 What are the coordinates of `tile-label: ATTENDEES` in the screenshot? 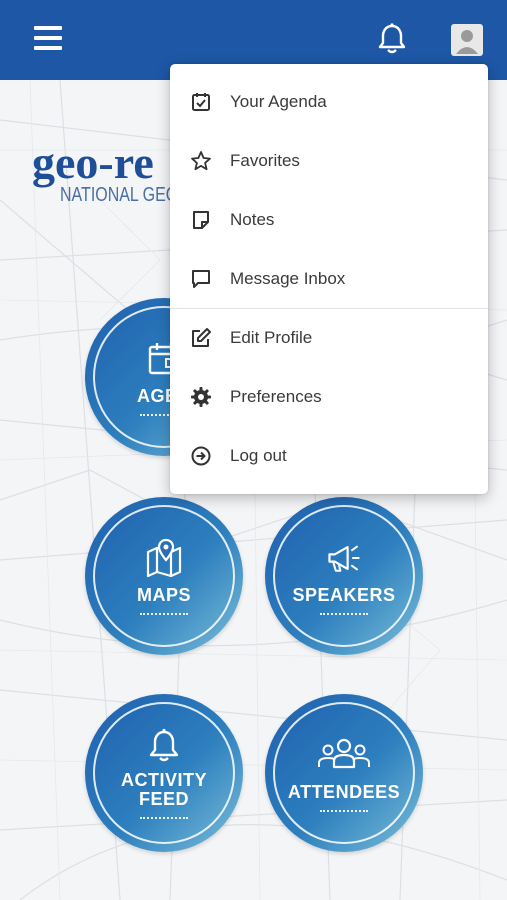 It's located at (344, 791).